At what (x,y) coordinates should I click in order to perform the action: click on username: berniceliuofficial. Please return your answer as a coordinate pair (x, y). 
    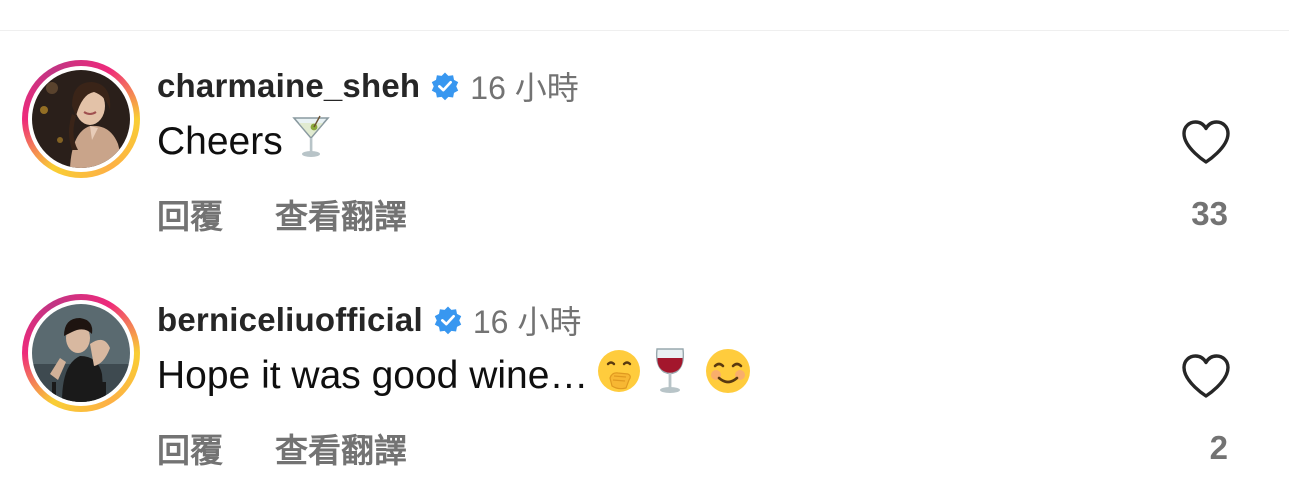
    Looking at the image, I should click on (290, 320).